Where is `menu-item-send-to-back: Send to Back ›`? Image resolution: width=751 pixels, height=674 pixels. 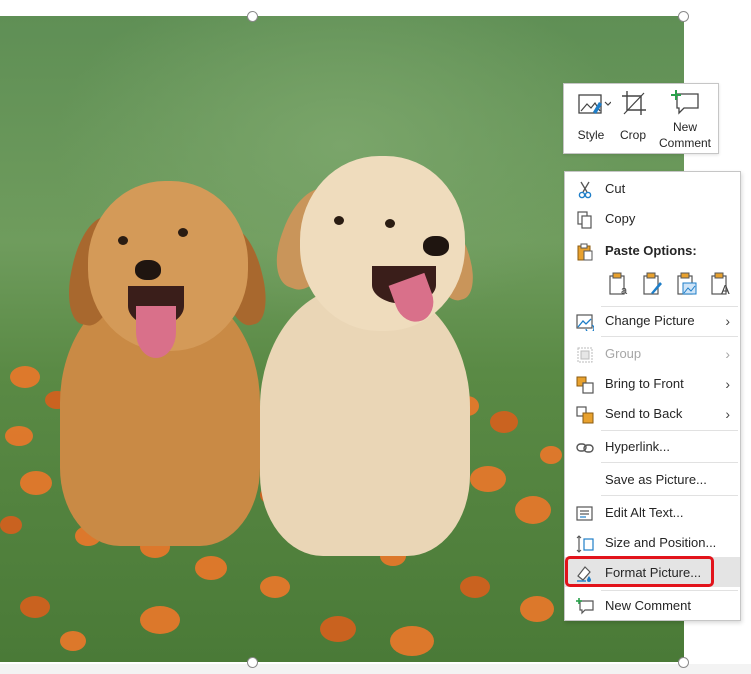
menu-item-send-to-back: Send to Back › is located at coordinates (652, 414).